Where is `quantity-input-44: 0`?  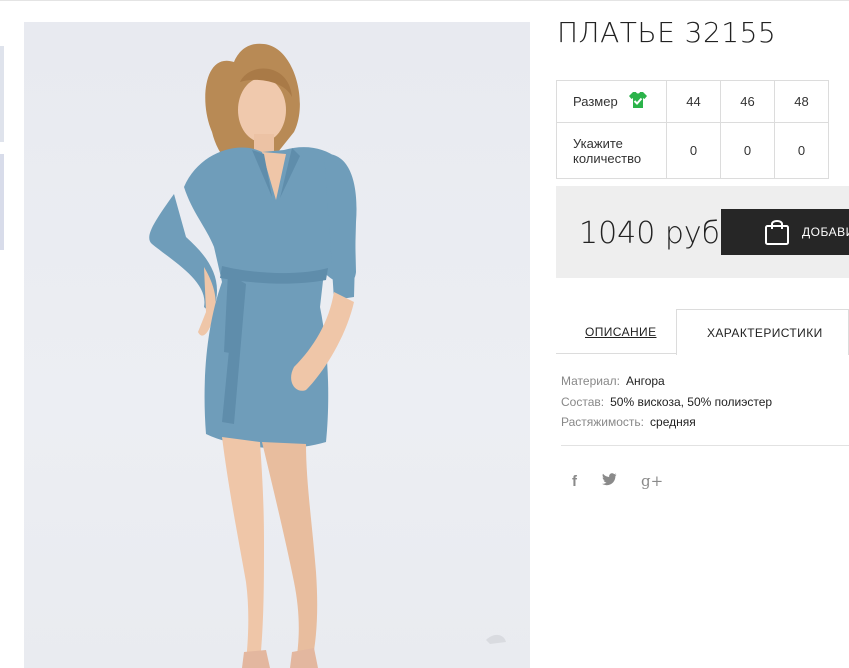
quantity-input-44: 0 is located at coordinates (693, 150).